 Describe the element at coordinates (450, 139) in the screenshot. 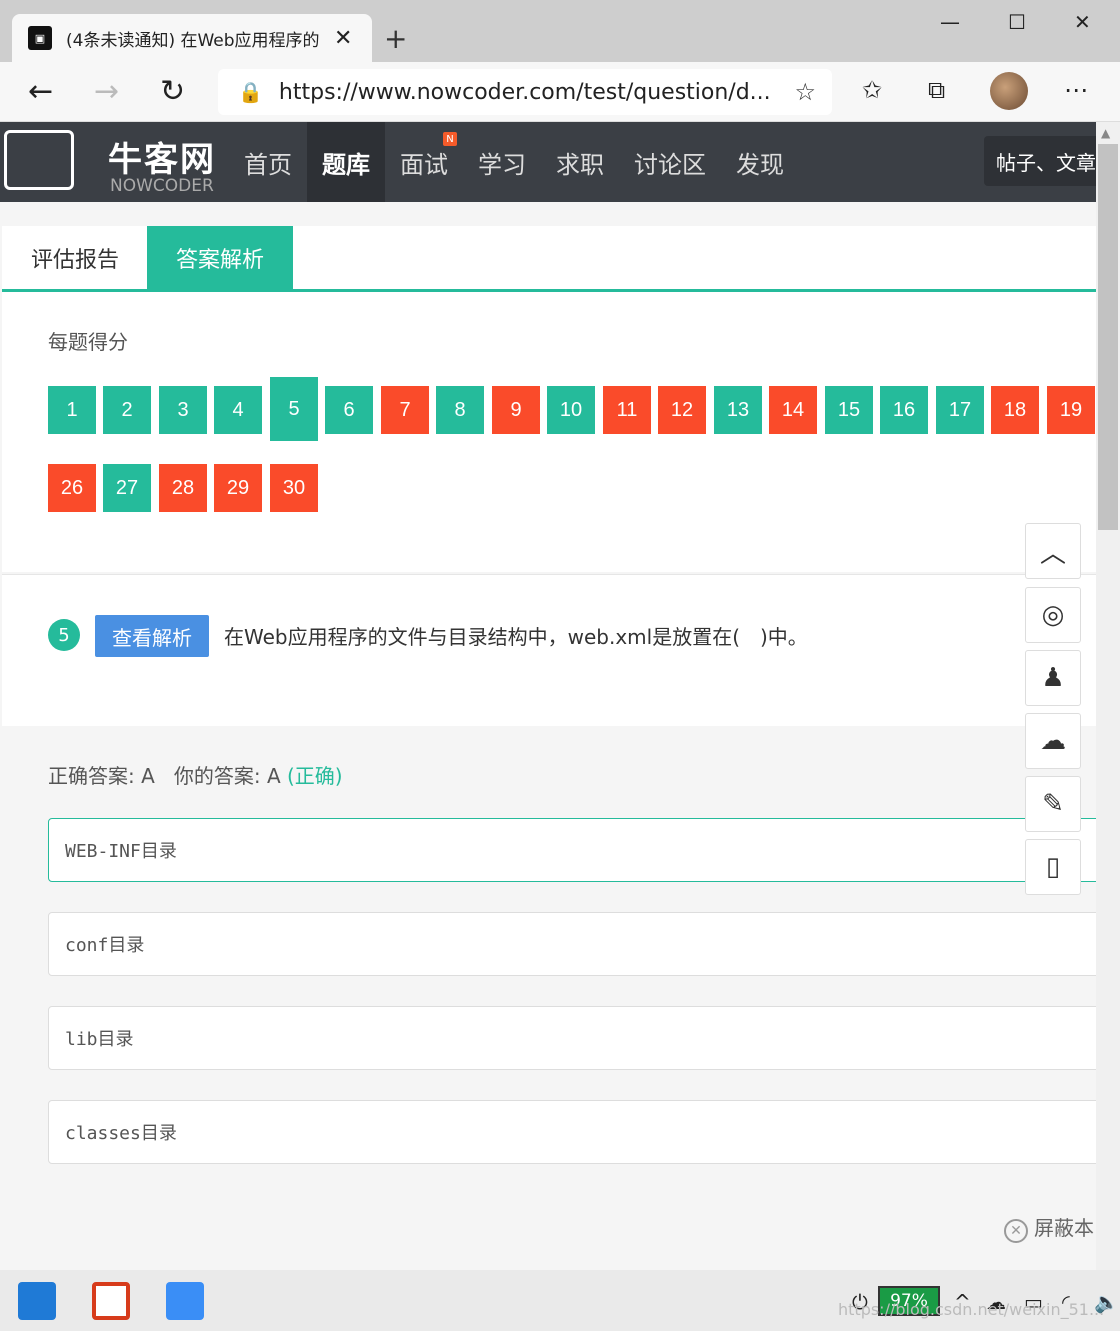

I see `new-badge: N` at that location.